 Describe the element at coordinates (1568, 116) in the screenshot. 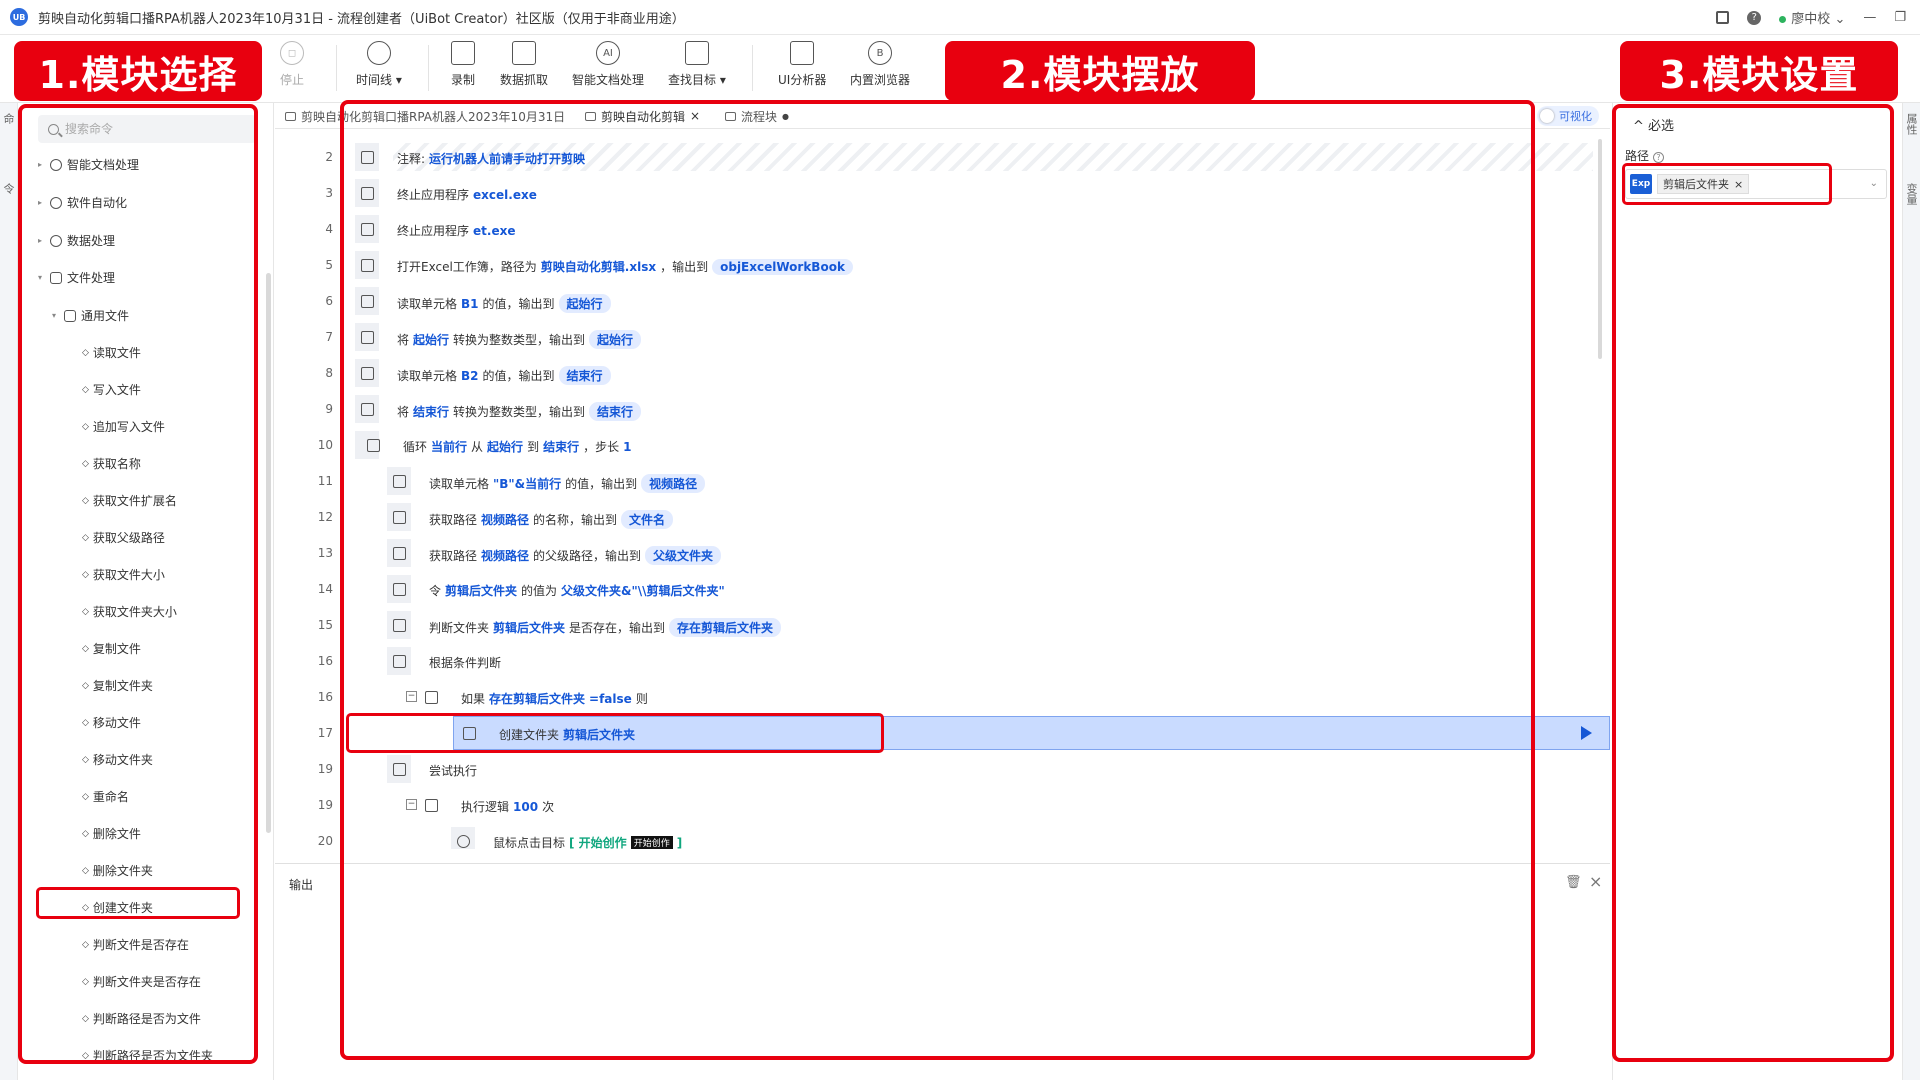

I see `visualize-toggle: 可视化` at that location.